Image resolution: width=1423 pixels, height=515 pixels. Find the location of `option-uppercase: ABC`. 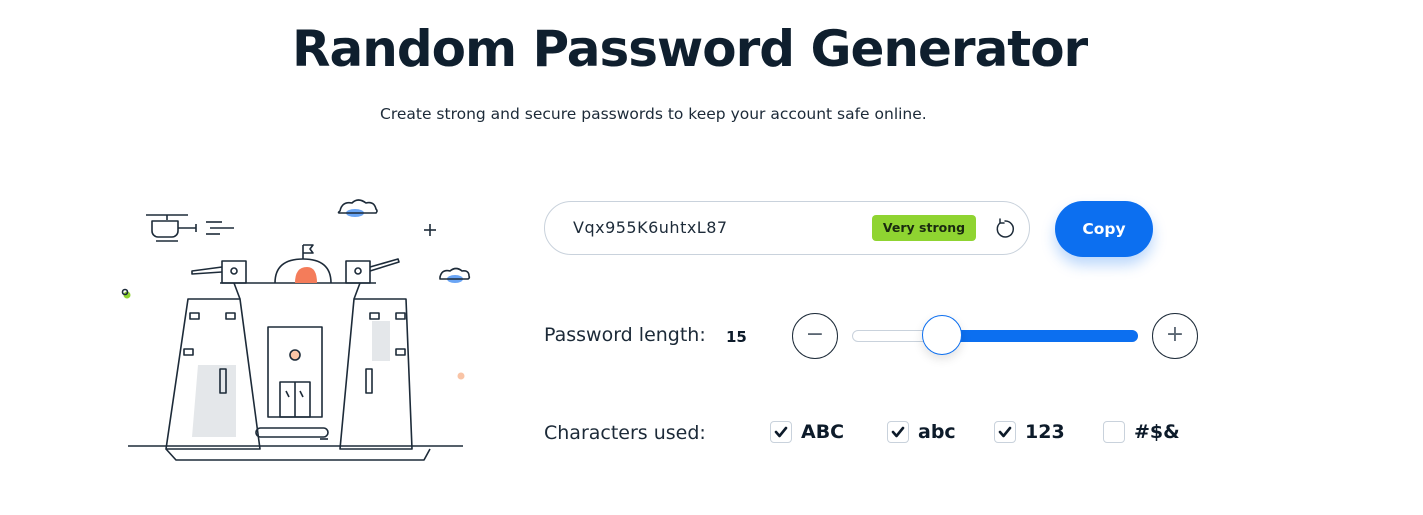

option-uppercase: ABC is located at coordinates (807, 432).